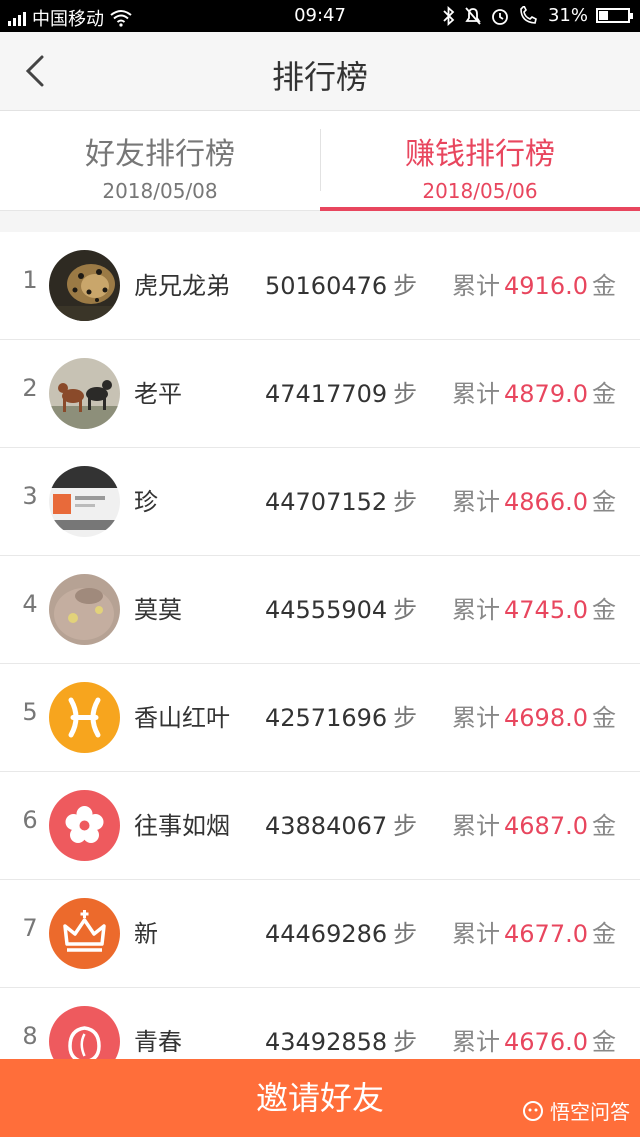 The width and height of the screenshot is (640, 1137). I want to click on bluetooth-icon, so click(449, 15).